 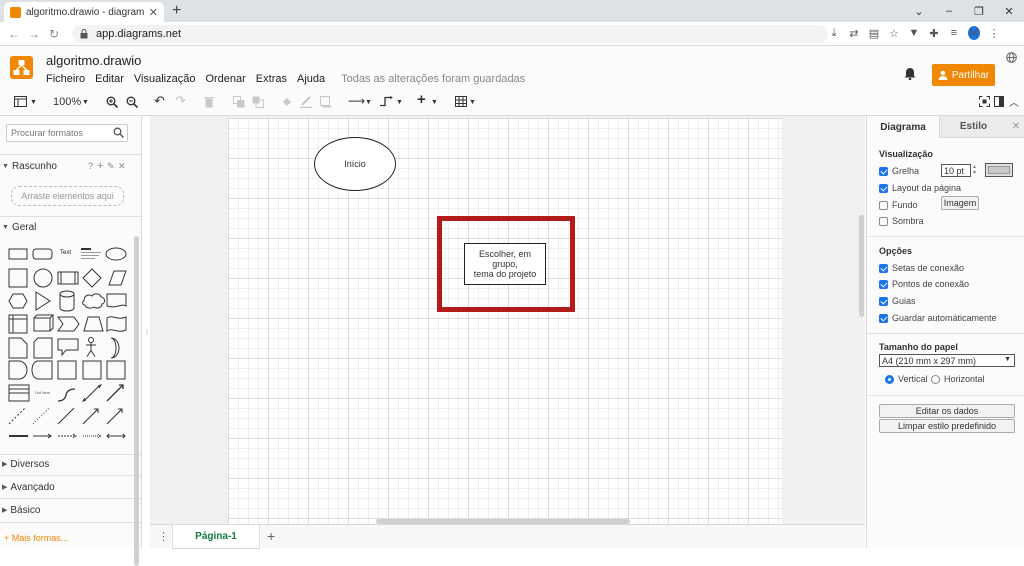 What do you see at coordinates (136, 401) in the screenshot?
I see `sidebar-scrollbar` at bounding box center [136, 401].